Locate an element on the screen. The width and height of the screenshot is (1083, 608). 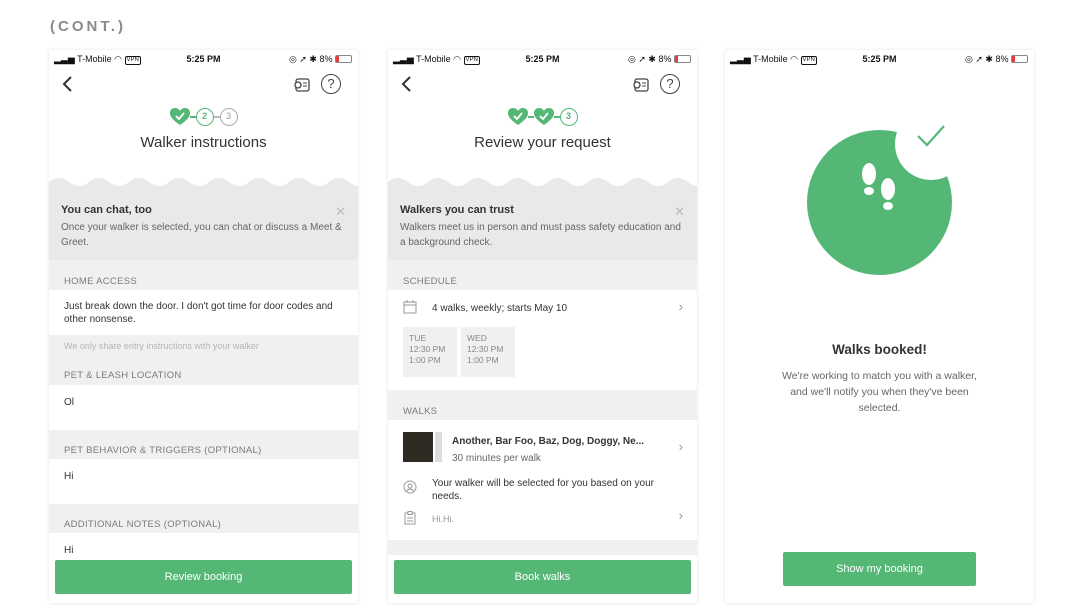
instructions-summary: Hi.Hi. is located at coordinates (443, 519).